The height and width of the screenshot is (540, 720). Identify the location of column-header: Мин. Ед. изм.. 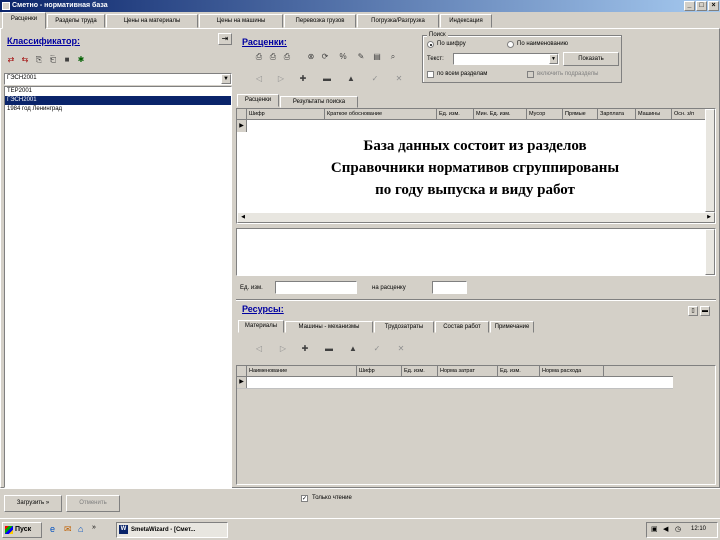
(500, 114).